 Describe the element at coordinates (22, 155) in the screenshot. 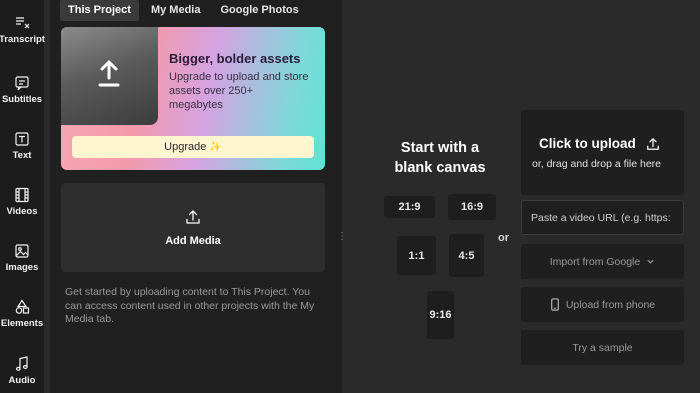

I see `sidebar-item-label: Text` at that location.